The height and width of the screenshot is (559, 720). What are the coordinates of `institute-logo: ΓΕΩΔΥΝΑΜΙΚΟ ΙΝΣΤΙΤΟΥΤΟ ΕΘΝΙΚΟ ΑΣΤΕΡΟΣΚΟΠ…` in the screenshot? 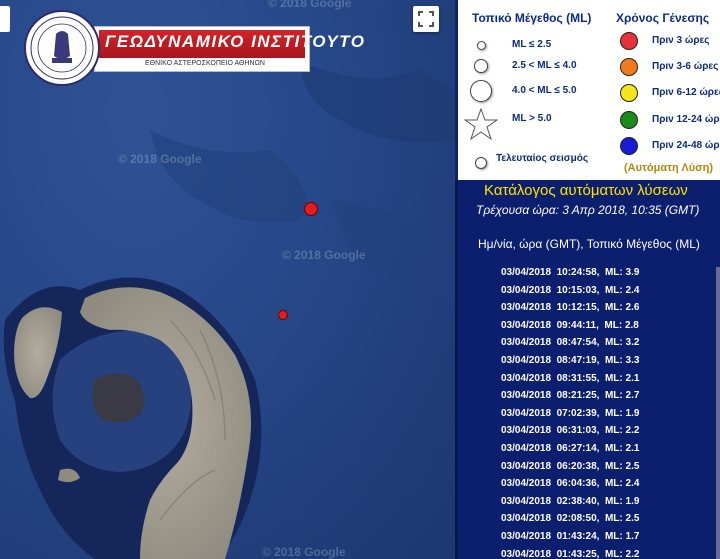 It's located at (194, 48).